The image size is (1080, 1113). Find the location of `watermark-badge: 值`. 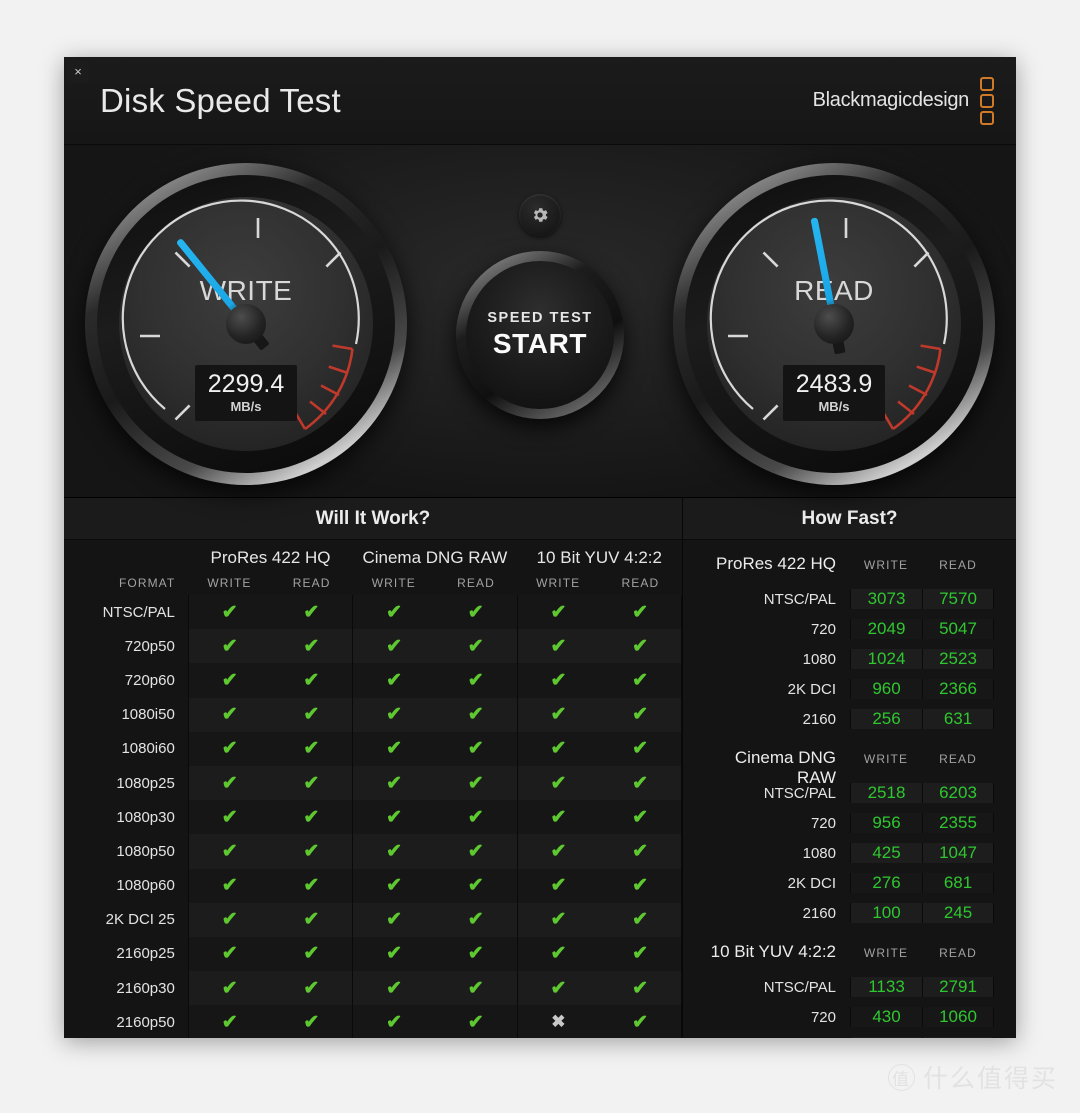

watermark-badge: 值 is located at coordinates (901, 1077).